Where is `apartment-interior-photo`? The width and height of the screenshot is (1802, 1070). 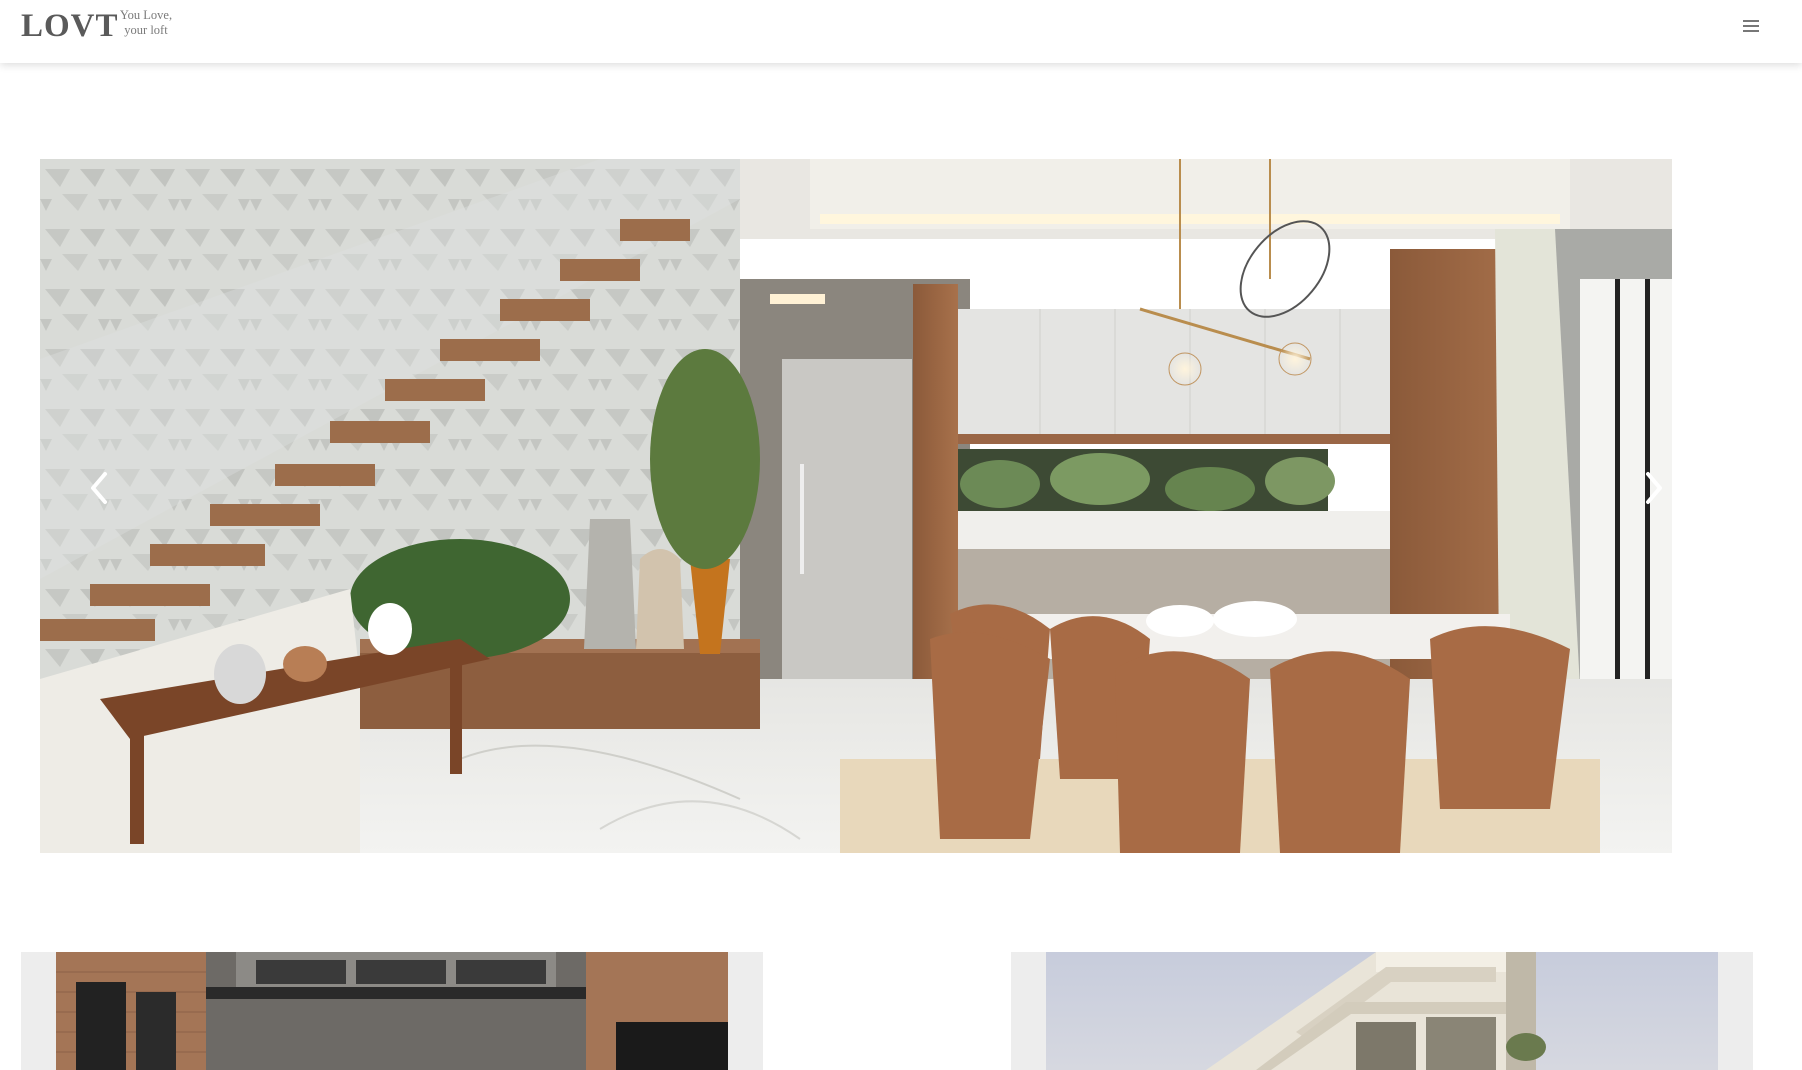
apartment-interior-photo is located at coordinates (392, 1011).